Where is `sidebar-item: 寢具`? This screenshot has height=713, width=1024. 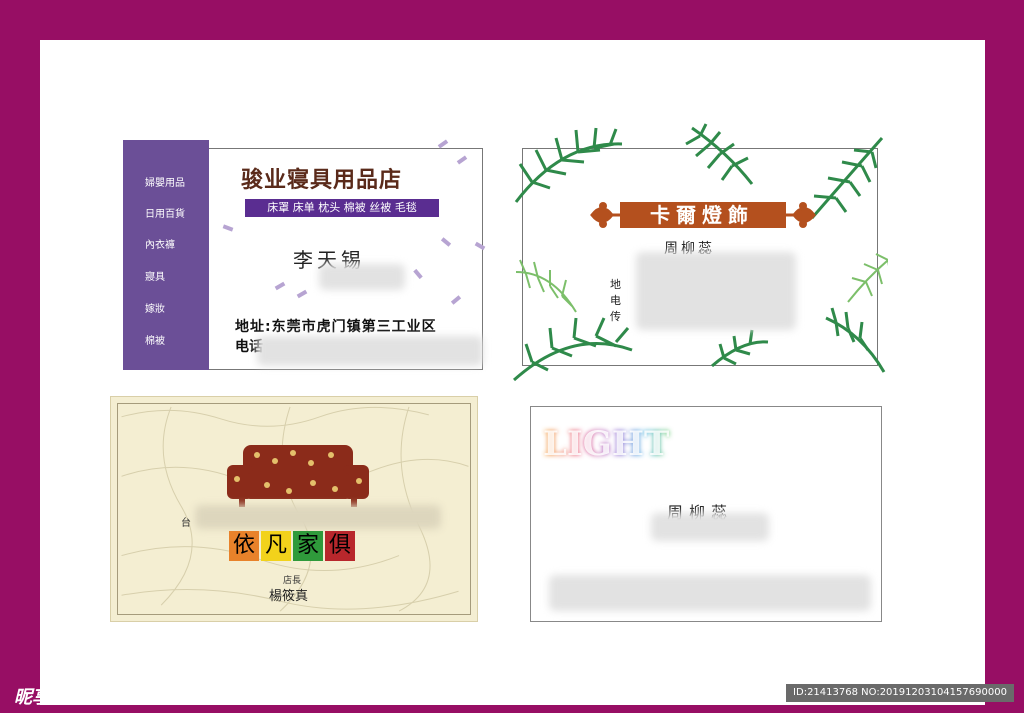
sidebar-item: 寢具 is located at coordinates (155, 277).